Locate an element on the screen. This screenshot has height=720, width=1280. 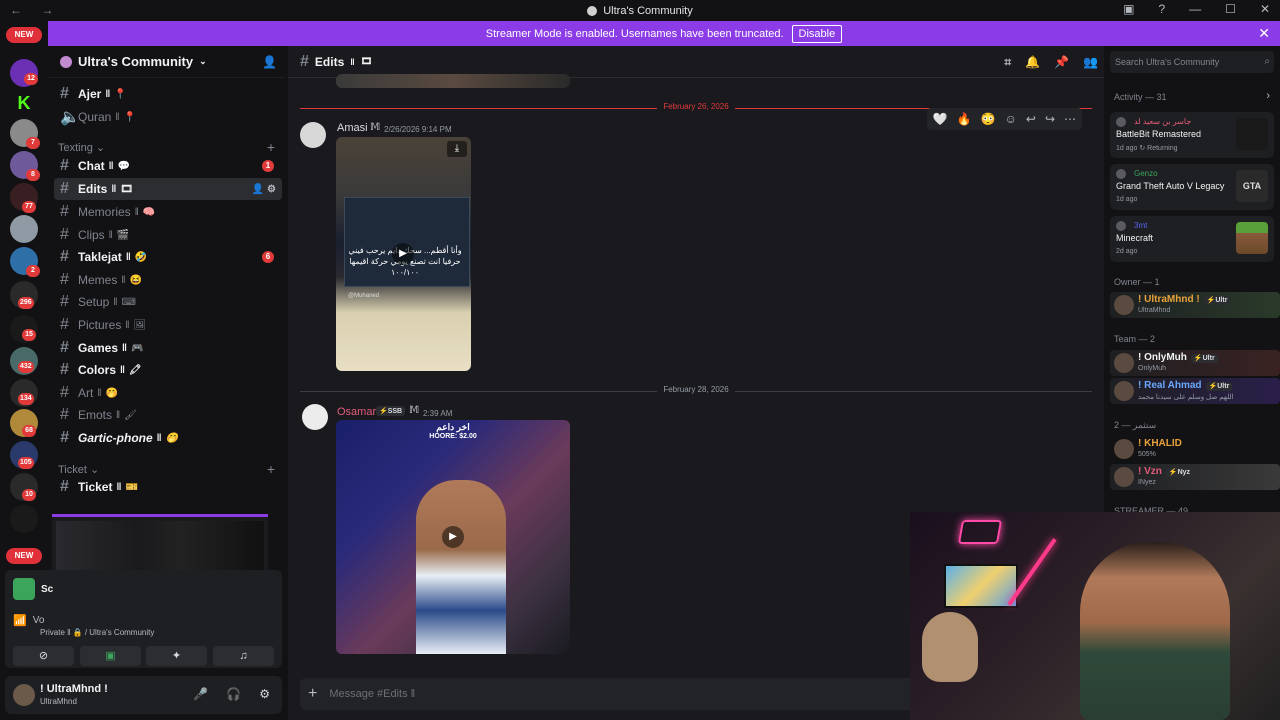
member-list-icon: 👥 is located at coordinates (1090, 62).